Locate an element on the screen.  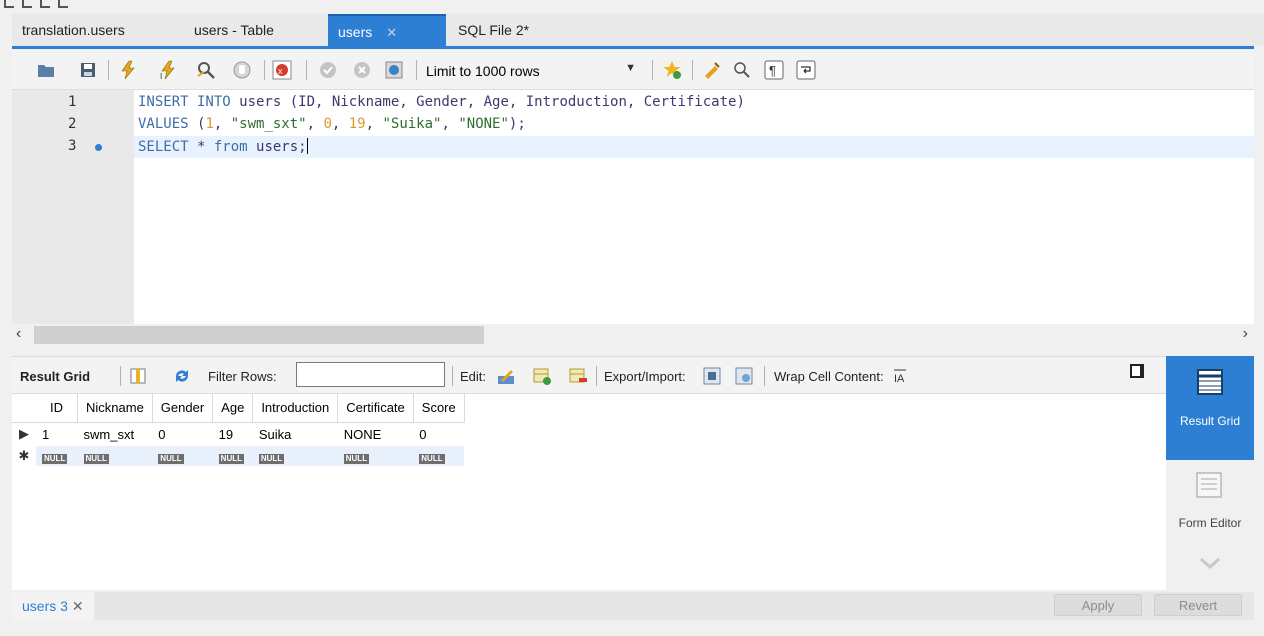
row-limit-select: Limit to 1000 rows ▼ is located at coordinates (531, 71).